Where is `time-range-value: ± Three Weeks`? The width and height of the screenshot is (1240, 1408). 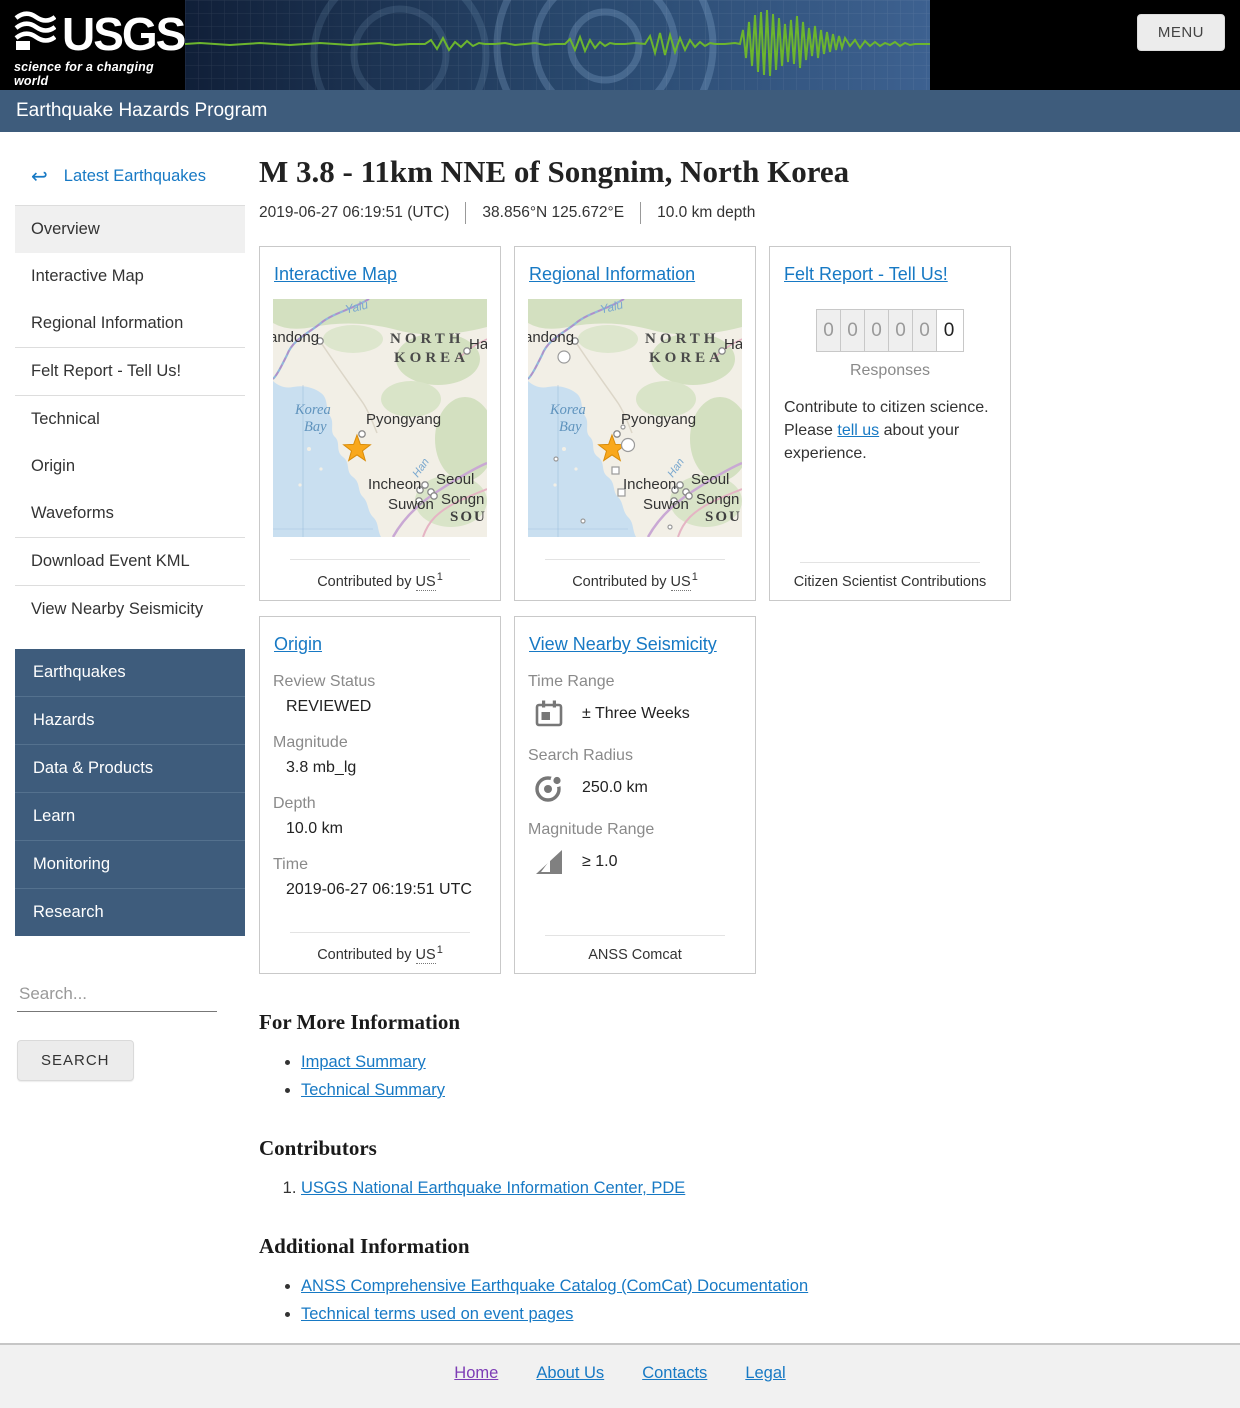
time-range-value: ± Three Weeks is located at coordinates (636, 713).